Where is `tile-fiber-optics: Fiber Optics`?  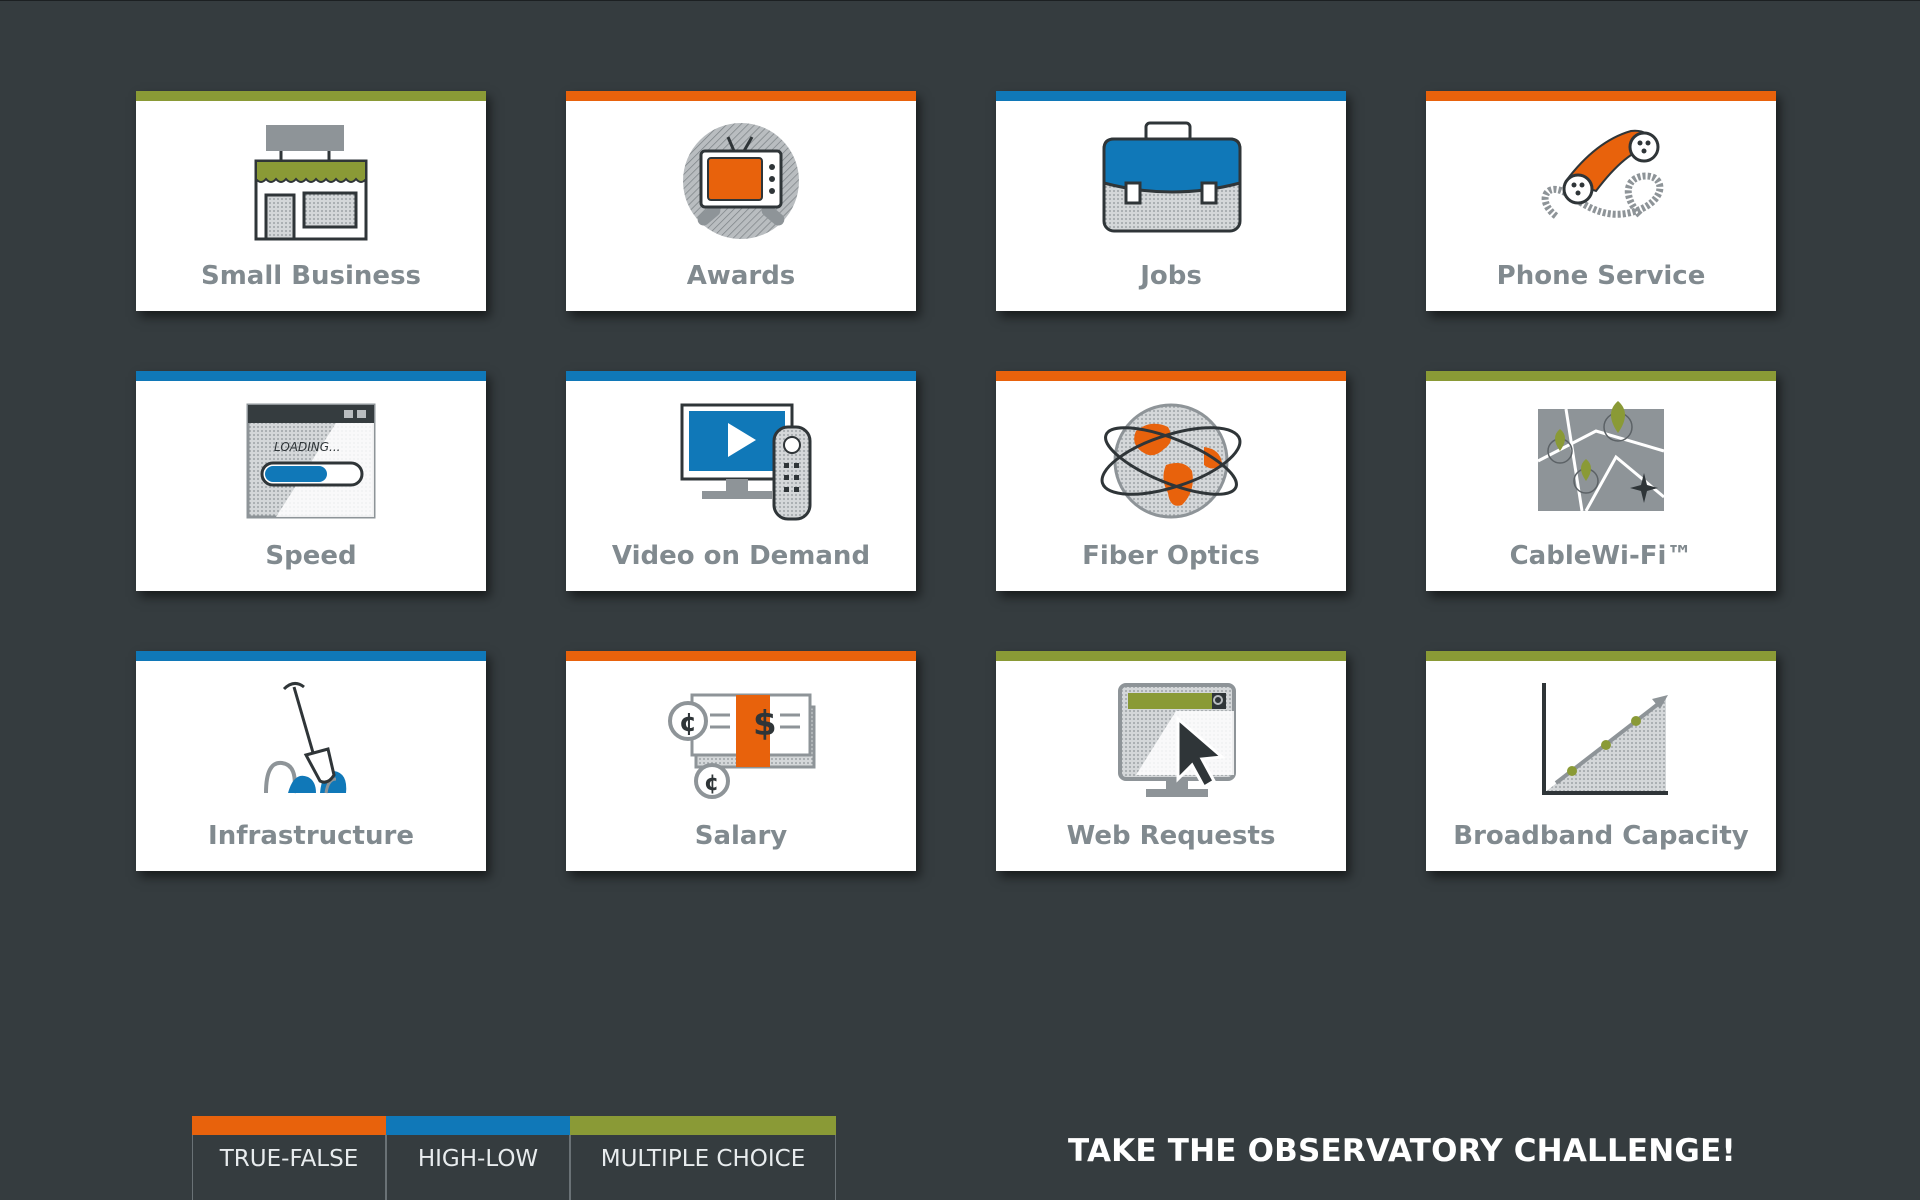 tile-fiber-optics: Fiber Optics is located at coordinates (1171, 481).